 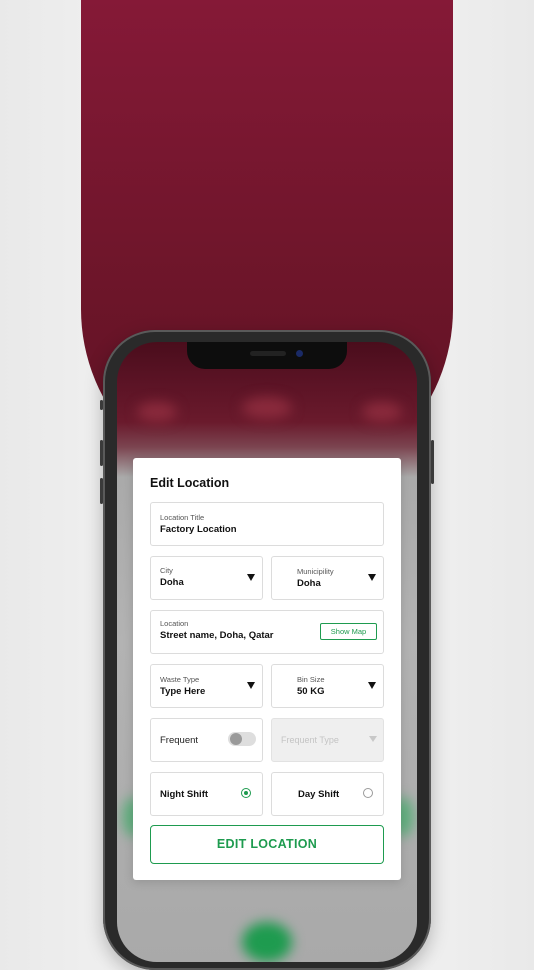 What do you see at coordinates (236, 739) in the screenshot?
I see `frequent-toggle-knob` at bounding box center [236, 739].